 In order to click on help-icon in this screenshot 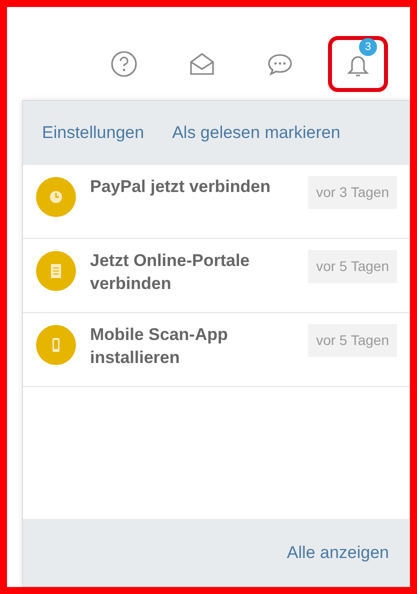, I will do `click(124, 64)`.